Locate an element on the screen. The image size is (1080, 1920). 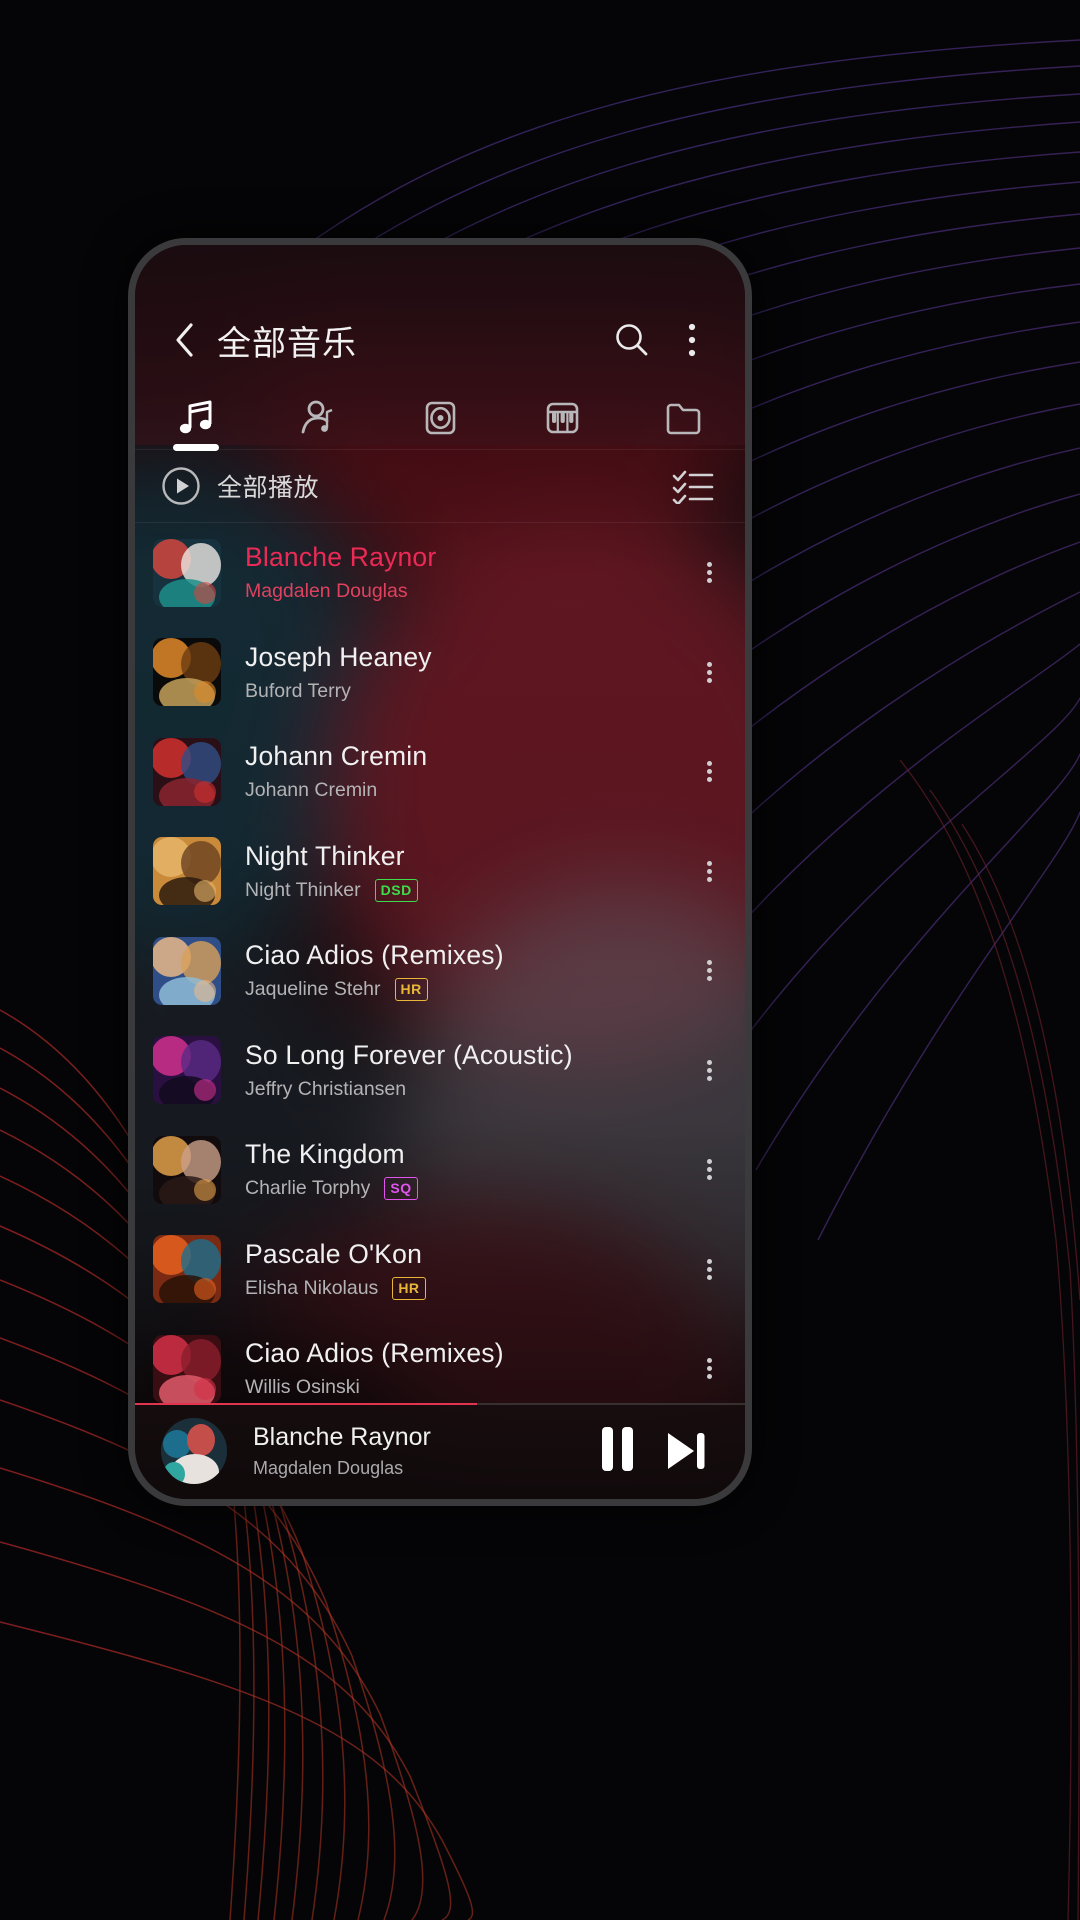
song-row: The Kingdom Charlie Torphy SQ is located at coordinates (440, 1170).